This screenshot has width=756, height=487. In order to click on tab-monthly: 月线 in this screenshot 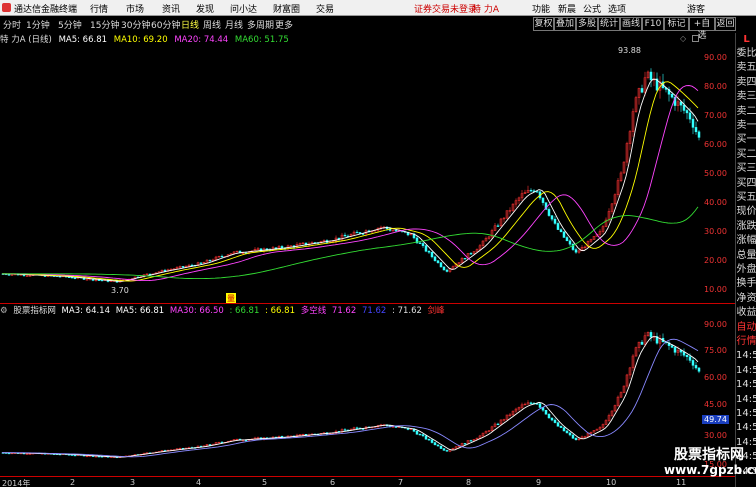, I will do `click(234, 24)`.